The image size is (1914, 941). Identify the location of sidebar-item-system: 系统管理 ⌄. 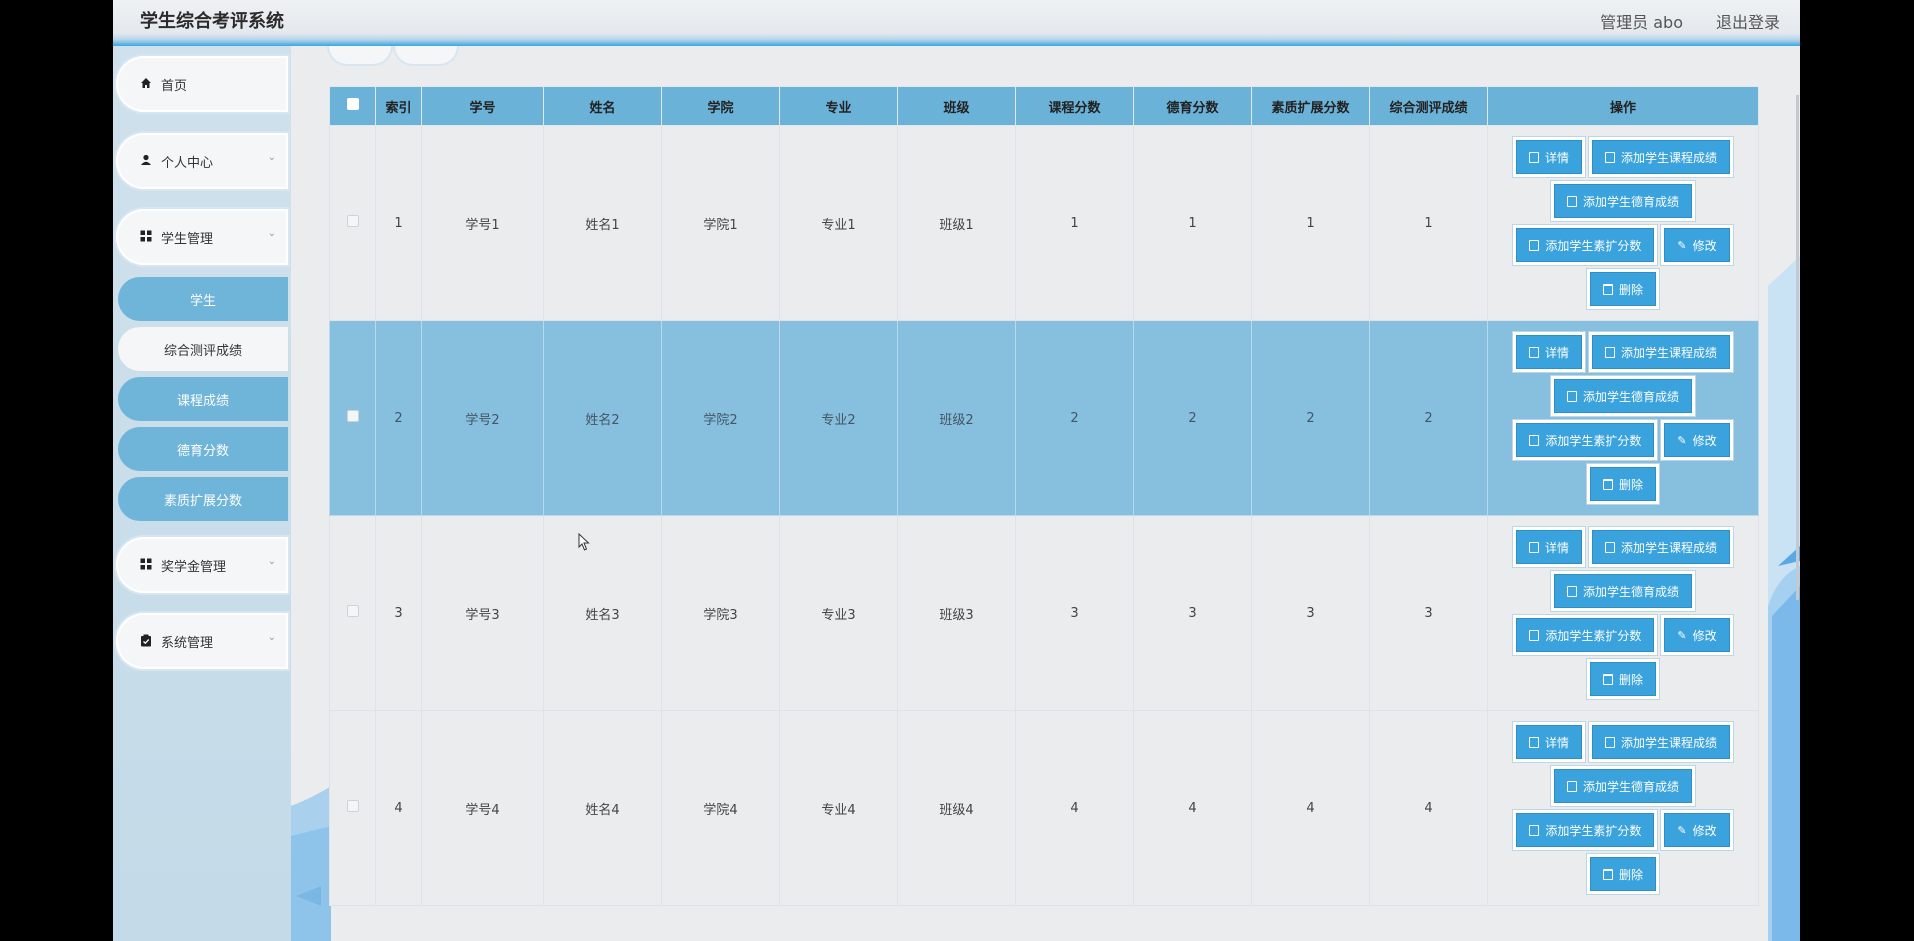
(202, 641).